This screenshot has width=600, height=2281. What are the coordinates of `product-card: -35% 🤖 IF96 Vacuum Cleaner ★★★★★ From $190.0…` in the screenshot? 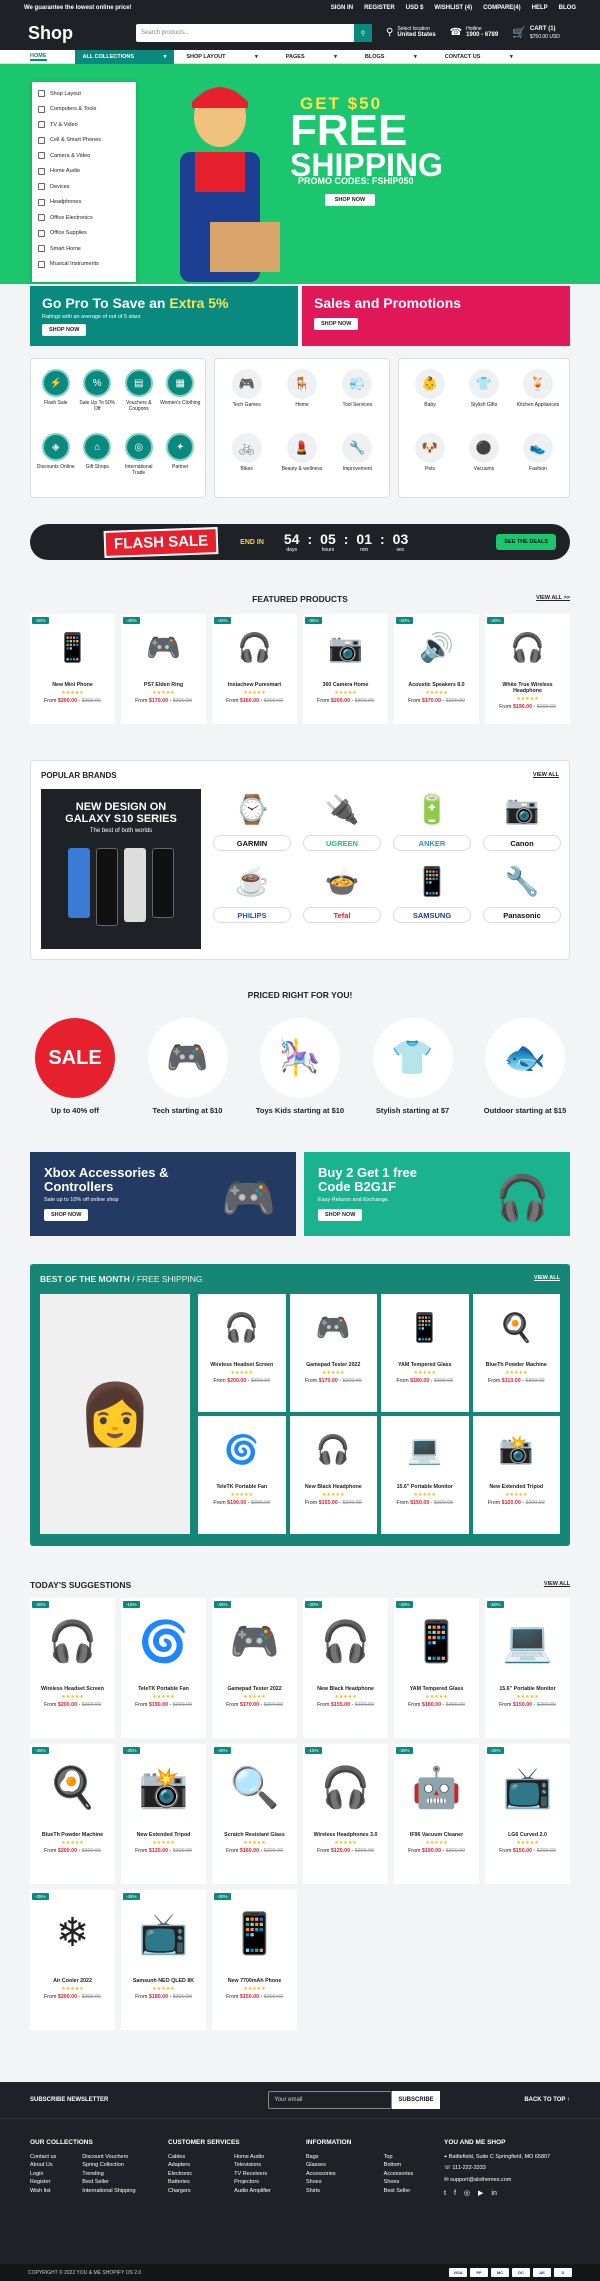 It's located at (436, 1814).